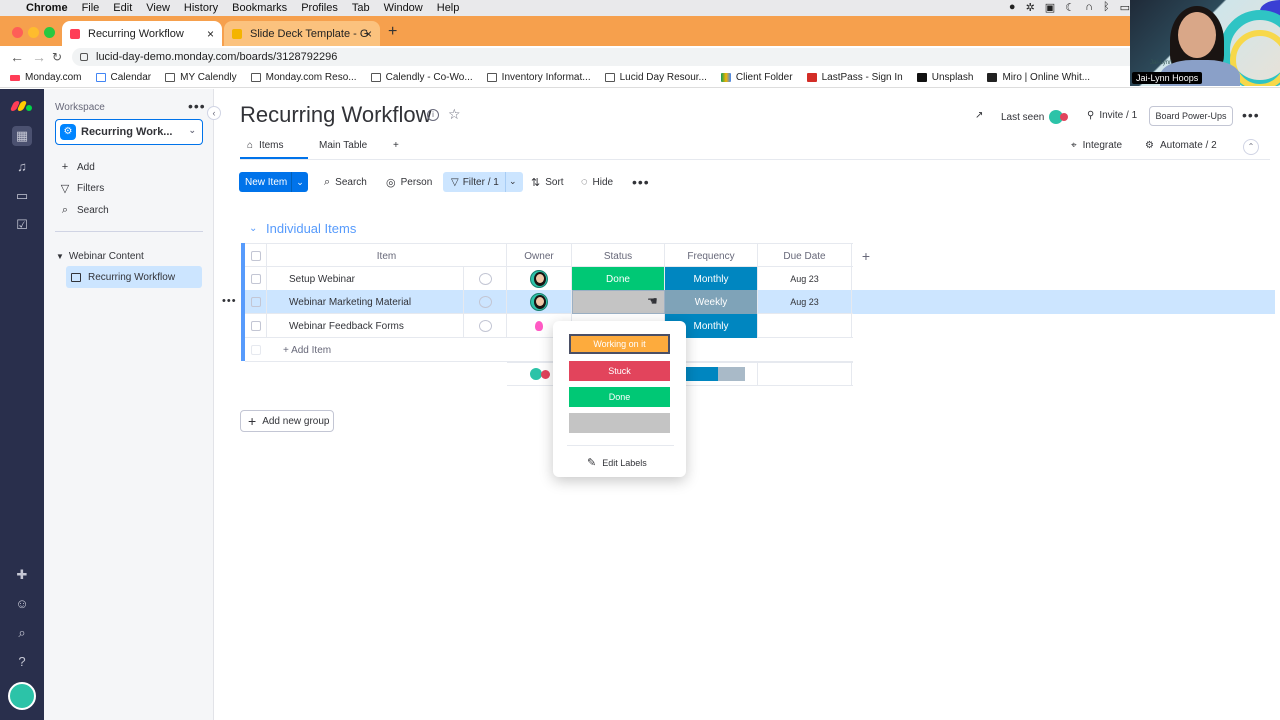 The width and height of the screenshot is (1280, 720). Describe the element at coordinates (39, 57) in the screenshot. I see `forward-icon: →` at that location.